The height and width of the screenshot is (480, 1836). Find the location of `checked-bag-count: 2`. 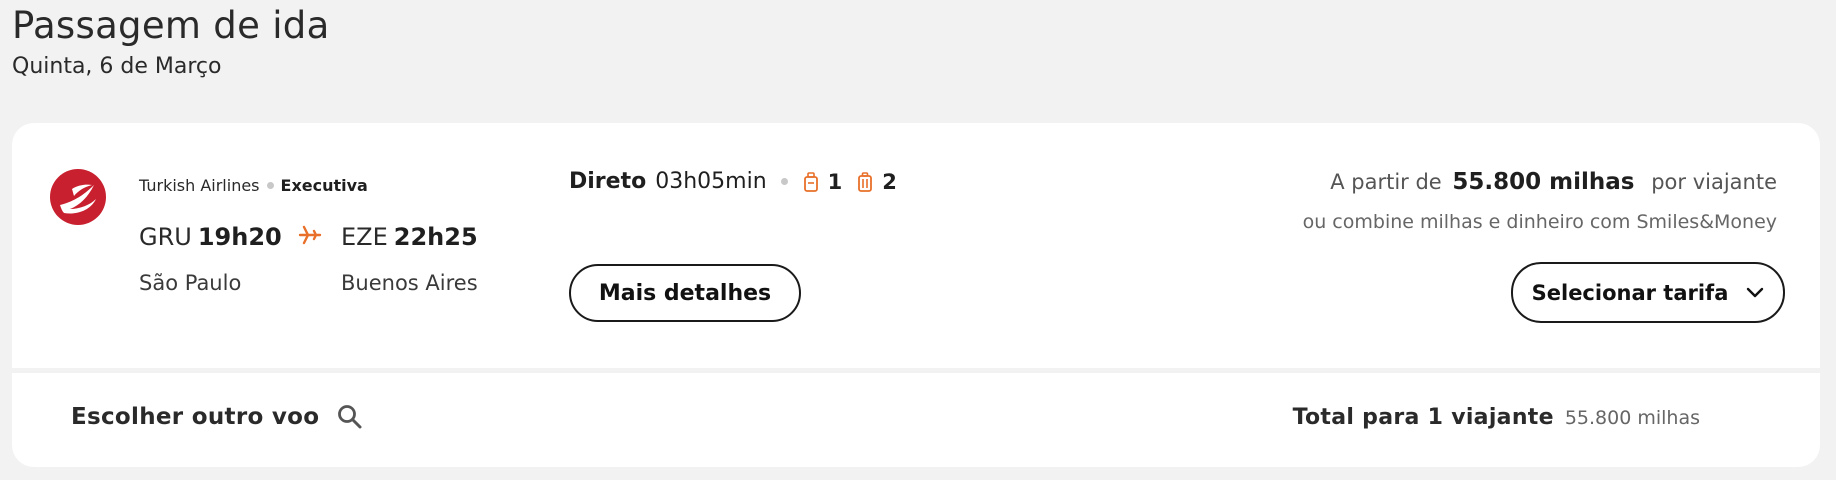

checked-bag-count: 2 is located at coordinates (889, 181).